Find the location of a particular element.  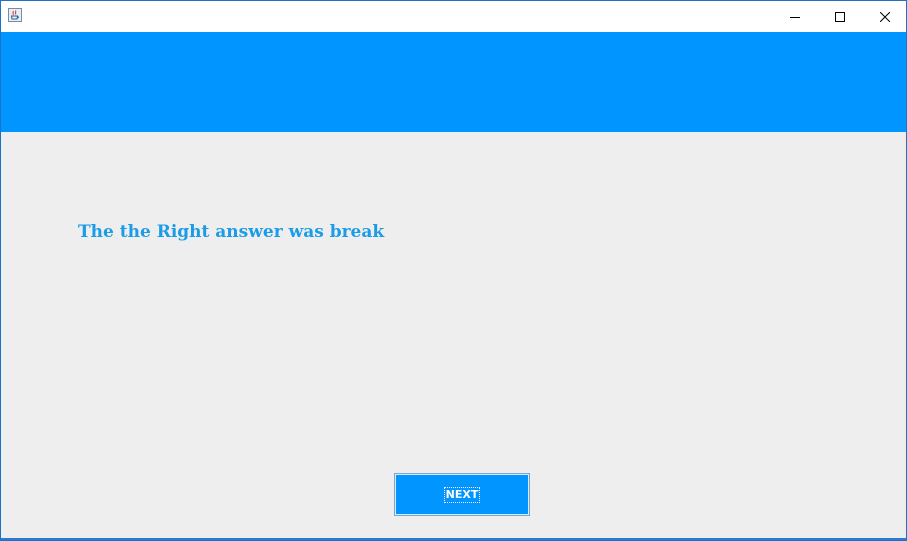

window-bottom-border is located at coordinates (453, 539).